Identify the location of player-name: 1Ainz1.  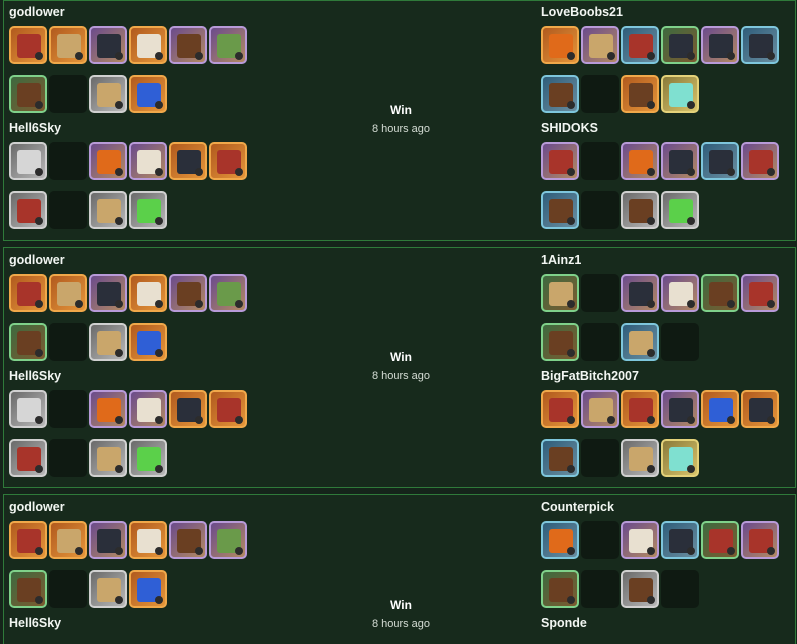
(561, 260).